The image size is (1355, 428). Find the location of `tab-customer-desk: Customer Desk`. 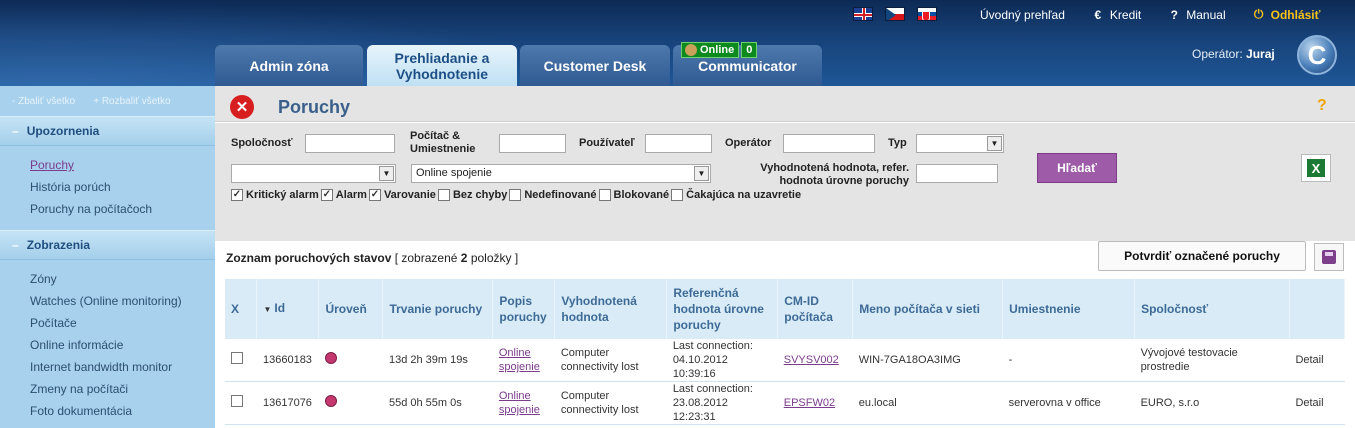

tab-customer-desk: Customer Desk is located at coordinates (595, 65).